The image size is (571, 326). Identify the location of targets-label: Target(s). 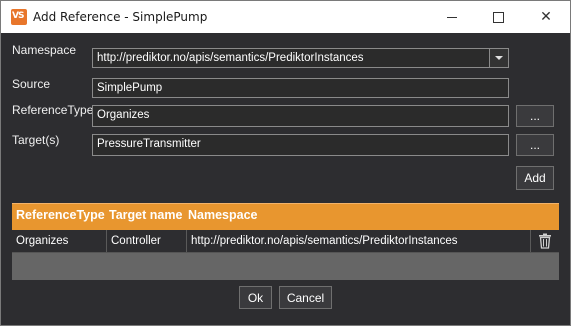
(36, 140).